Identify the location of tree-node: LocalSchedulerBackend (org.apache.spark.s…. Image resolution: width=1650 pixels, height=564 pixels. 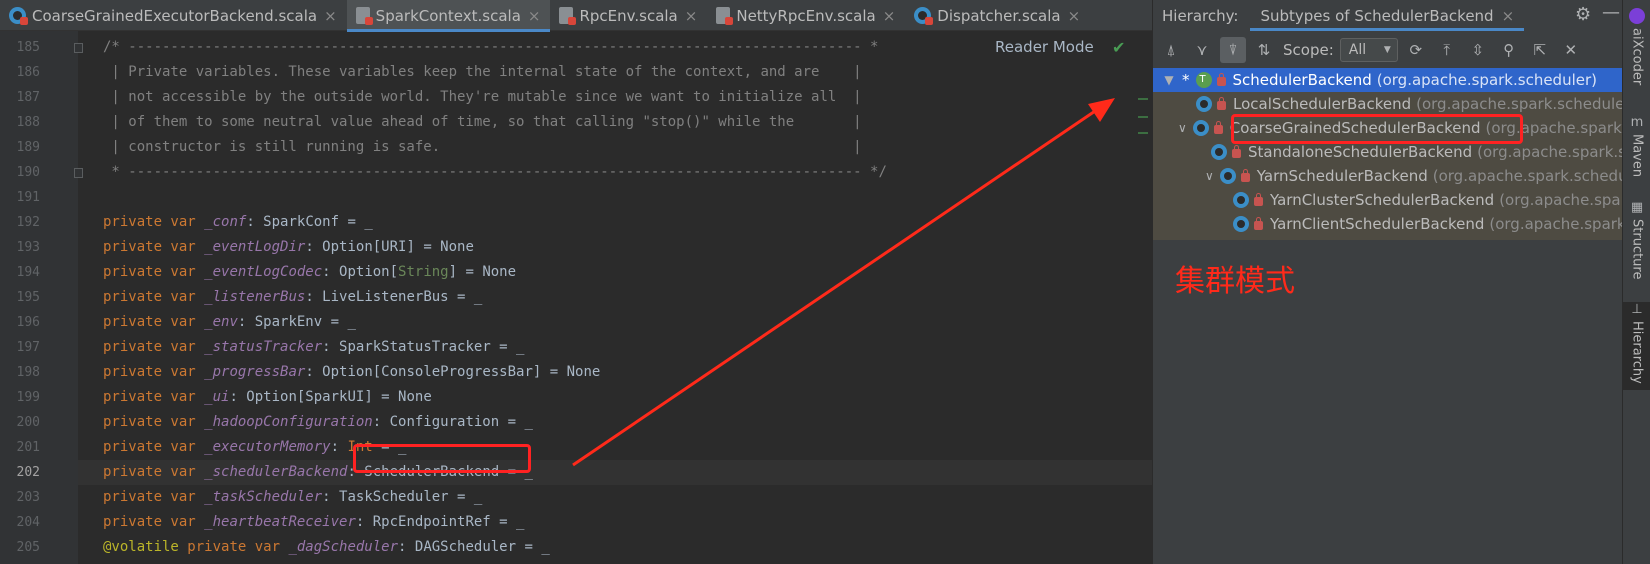
(1387, 104).